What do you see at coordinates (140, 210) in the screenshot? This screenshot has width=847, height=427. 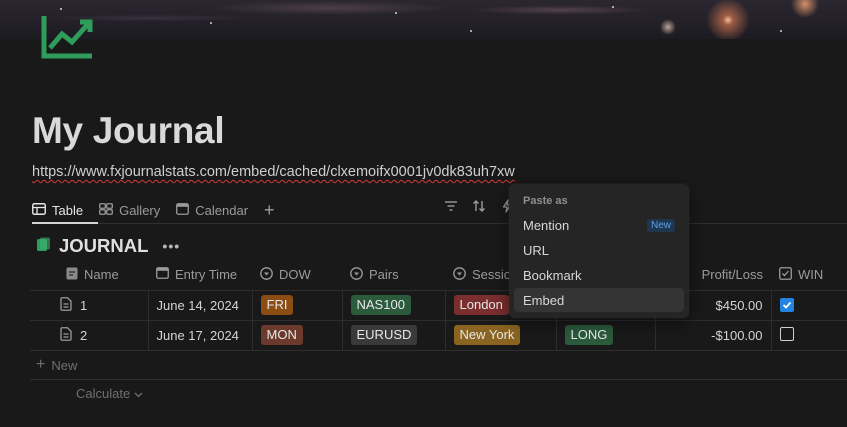 I see `tab-label: Gallery` at bounding box center [140, 210].